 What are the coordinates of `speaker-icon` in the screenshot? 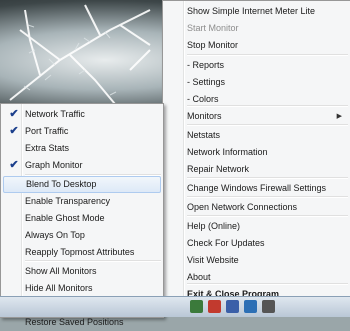 It's located at (232, 306).